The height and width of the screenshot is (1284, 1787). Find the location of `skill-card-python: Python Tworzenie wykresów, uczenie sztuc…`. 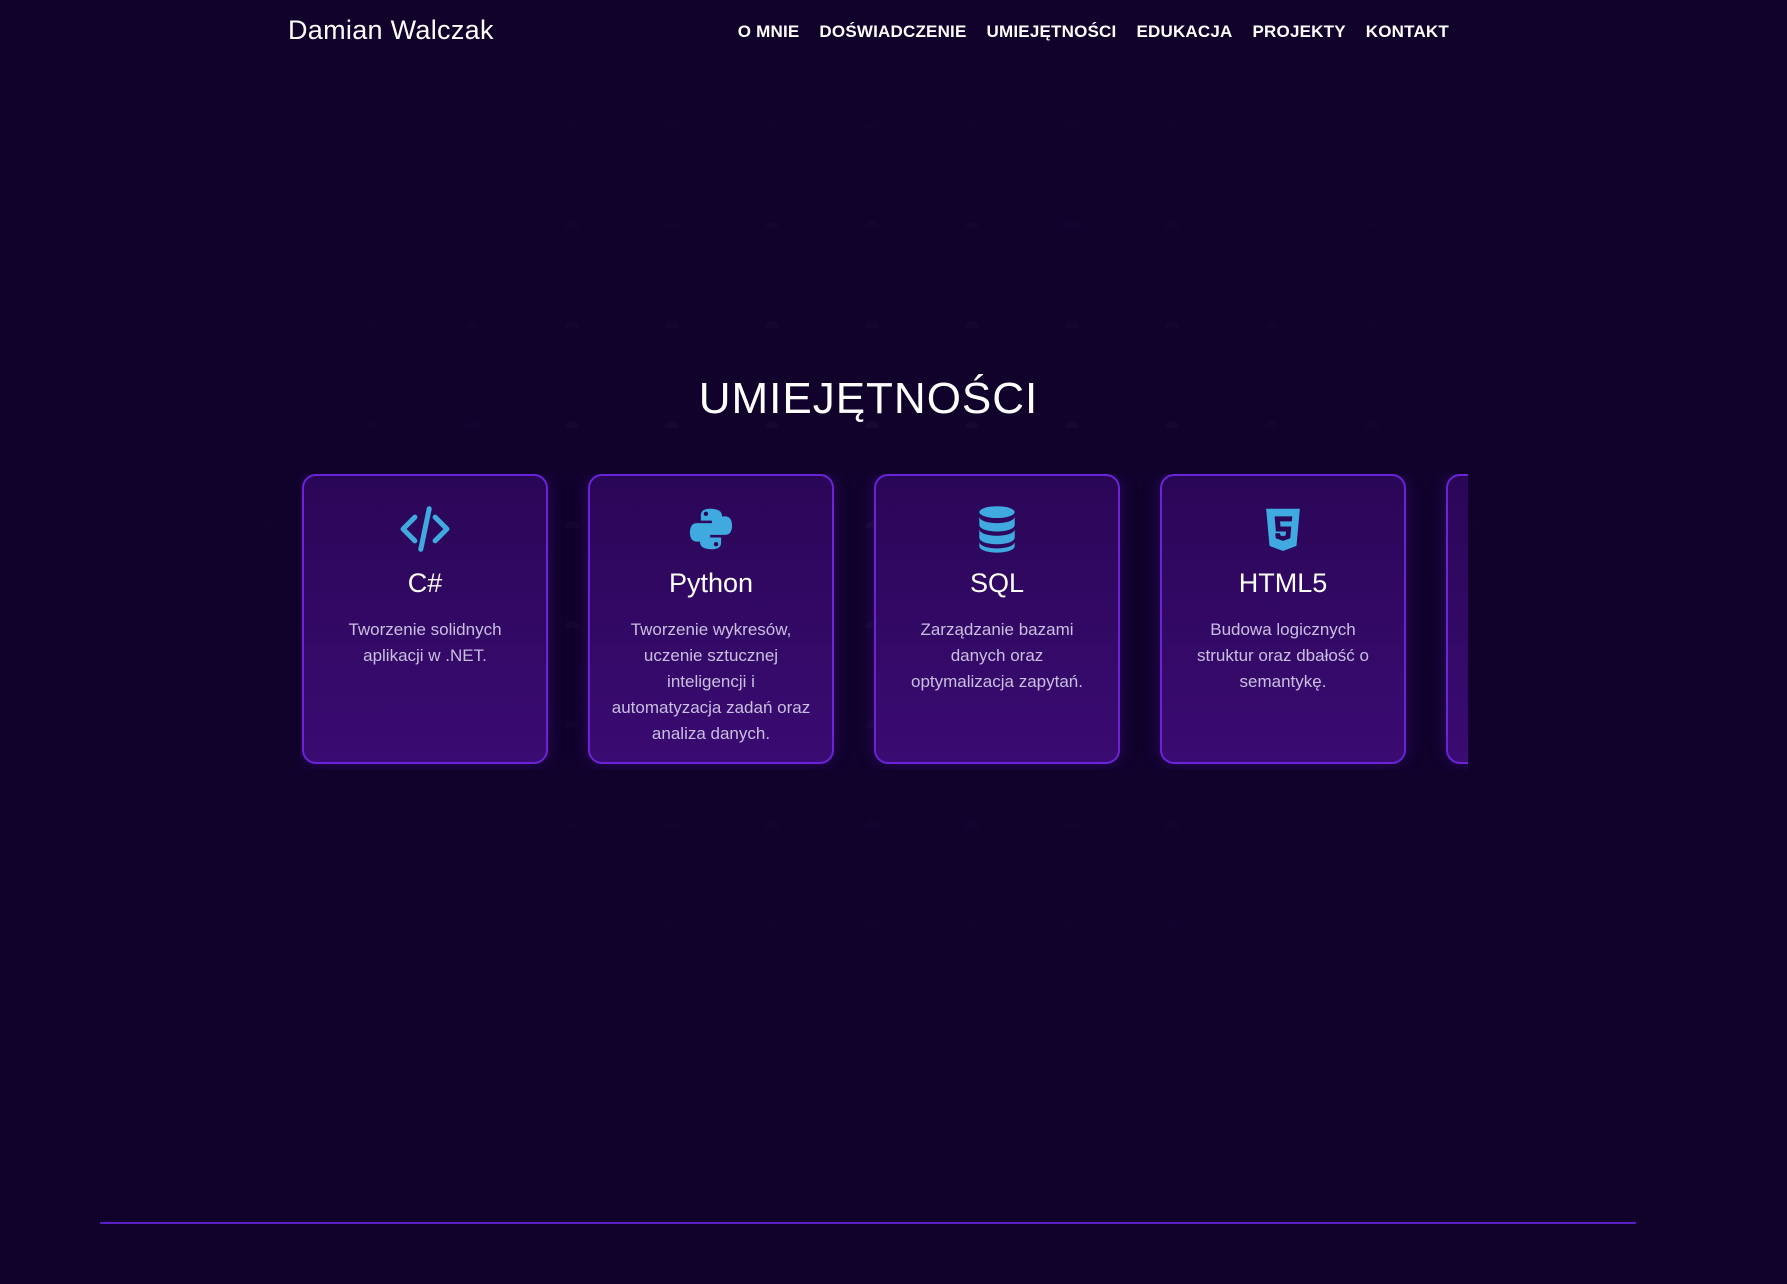

skill-card-python: Python Tworzenie wykresów, uczenie sztuc… is located at coordinates (711, 619).